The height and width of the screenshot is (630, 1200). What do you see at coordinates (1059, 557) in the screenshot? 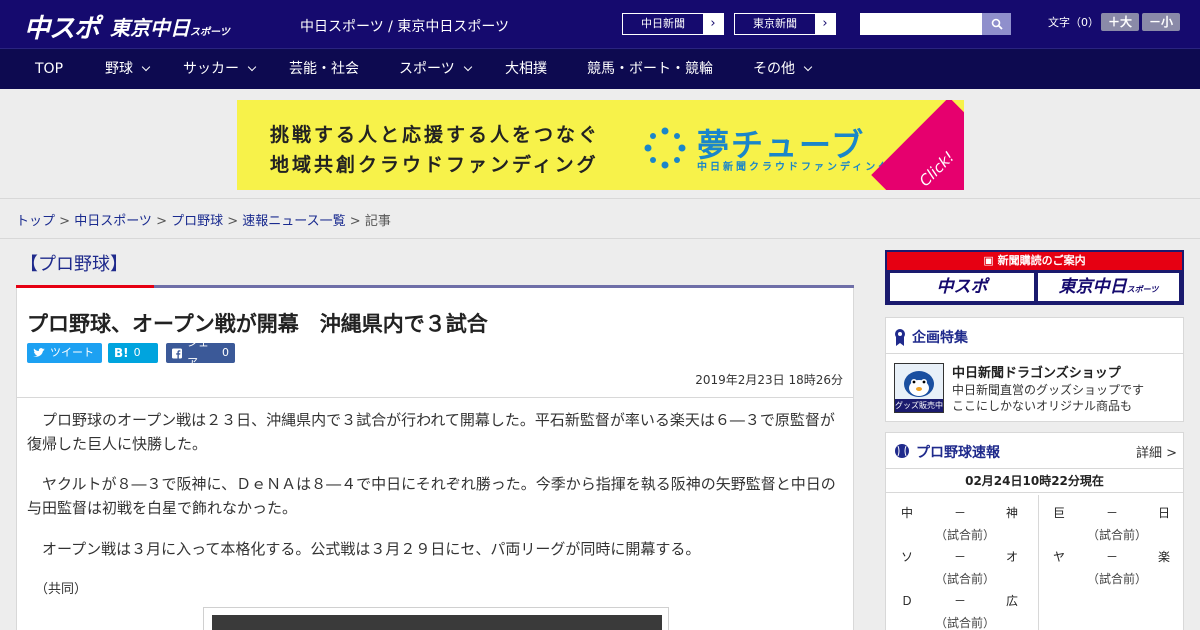
I see `game-home-team: ヤ` at bounding box center [1059, 557].